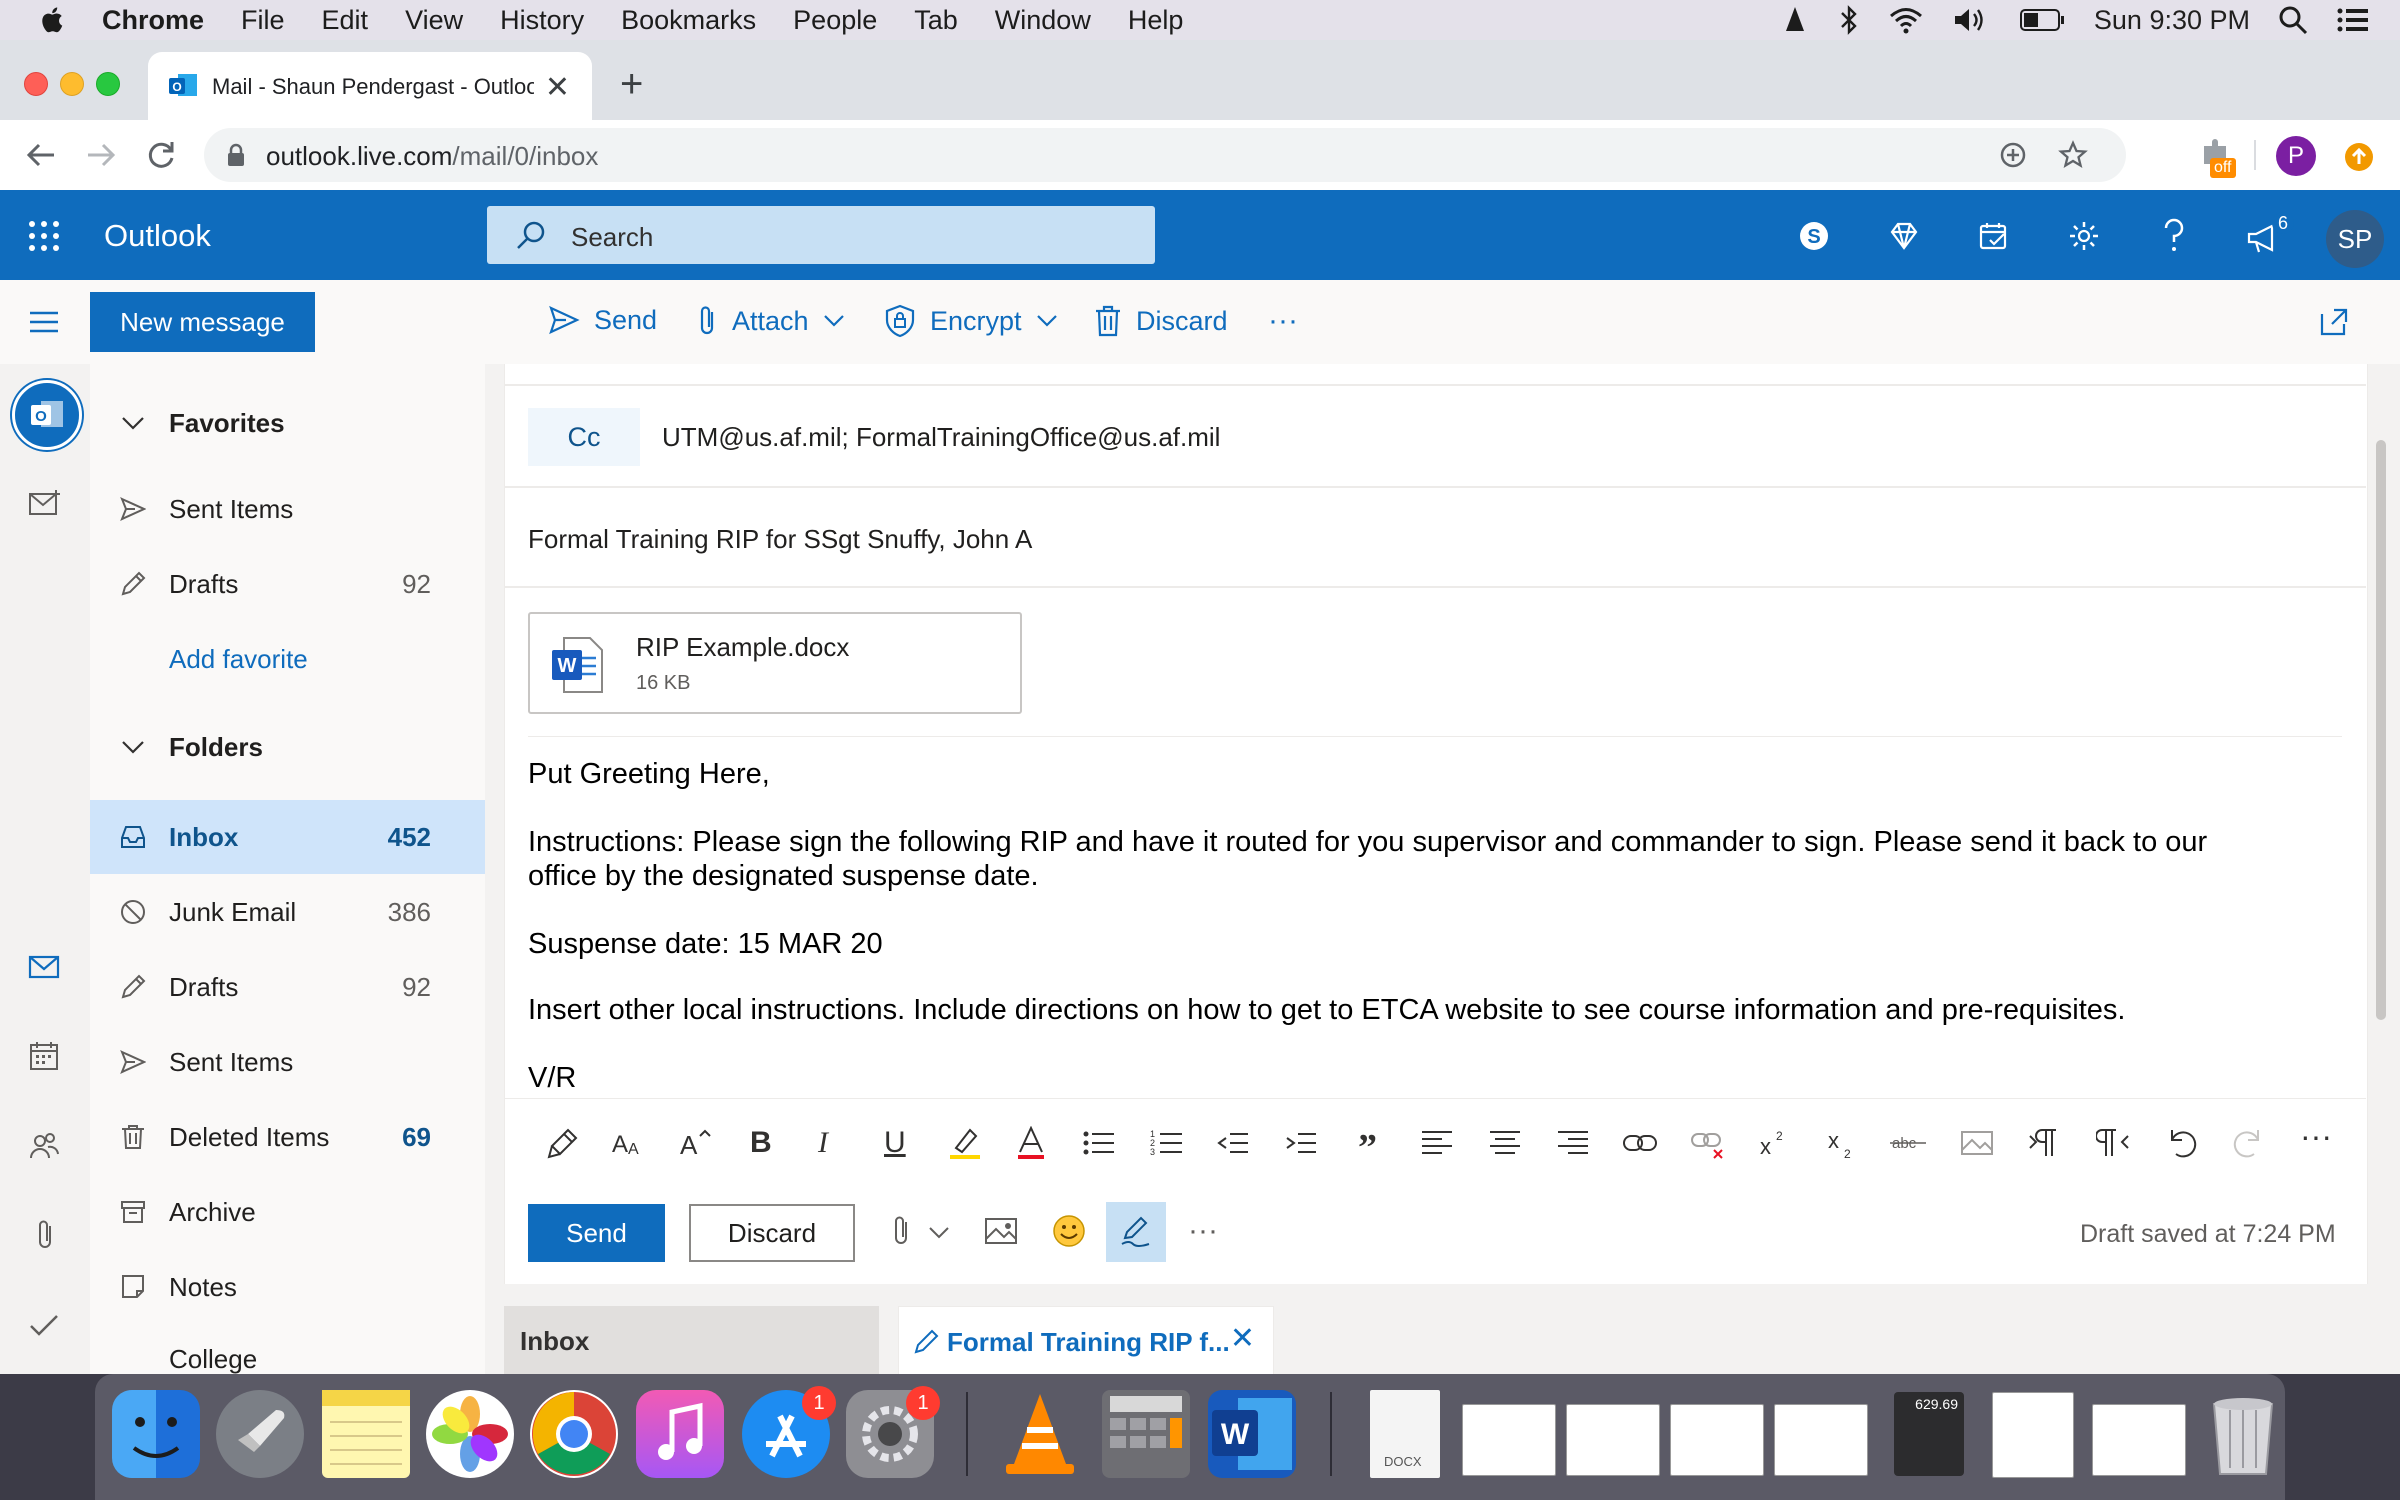 The width and height of the screenshot is (2400, 1500). I want to click on window-minimize-button, so click(72, 84).